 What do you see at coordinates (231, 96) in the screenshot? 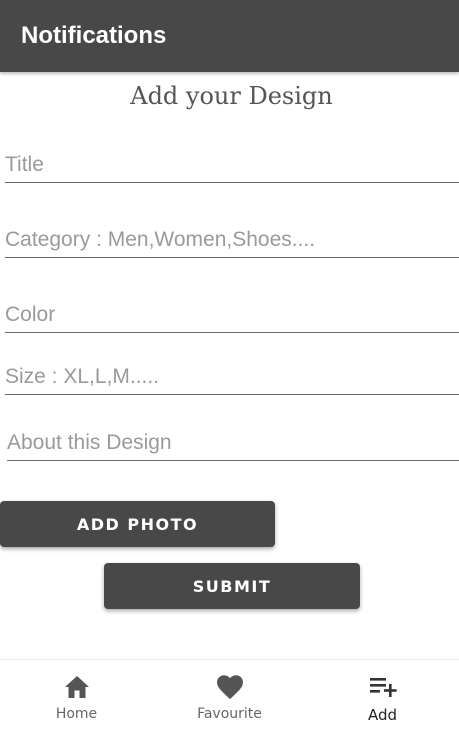
I see `form-heading: Add your Design` at bounding box center [231, 96].